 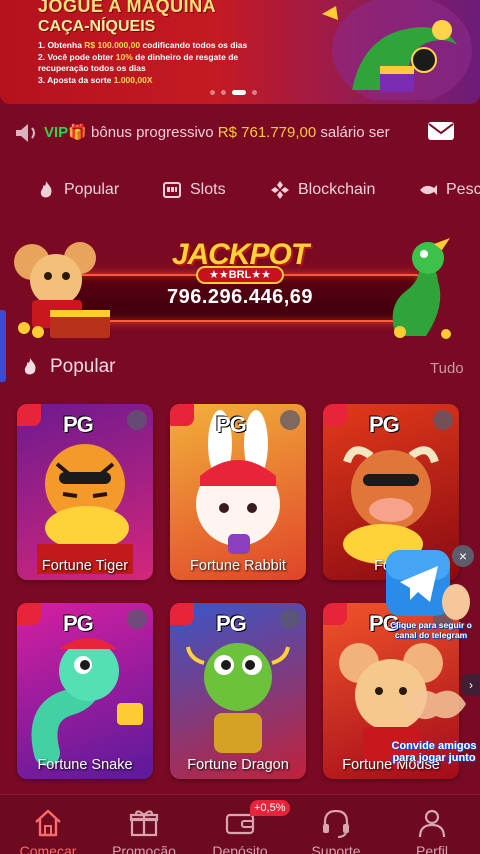 What do you see at coordinates (432, 823) in the screenshot?
I see `user-icon` at bounding box center [432, 823].